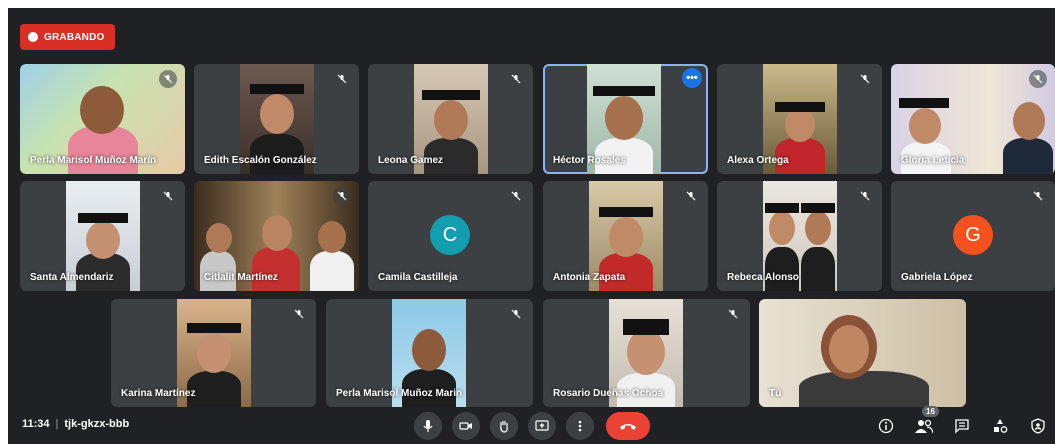 This screenshot has height=444, width=1055. I want to click on participant-tile: C Camila Castilleja, so click(450, 236).